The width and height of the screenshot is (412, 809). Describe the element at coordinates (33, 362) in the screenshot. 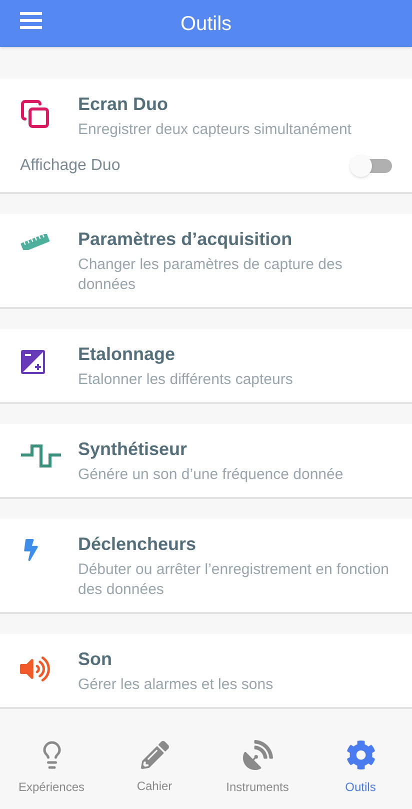

I see `calibration-icon` at that location.